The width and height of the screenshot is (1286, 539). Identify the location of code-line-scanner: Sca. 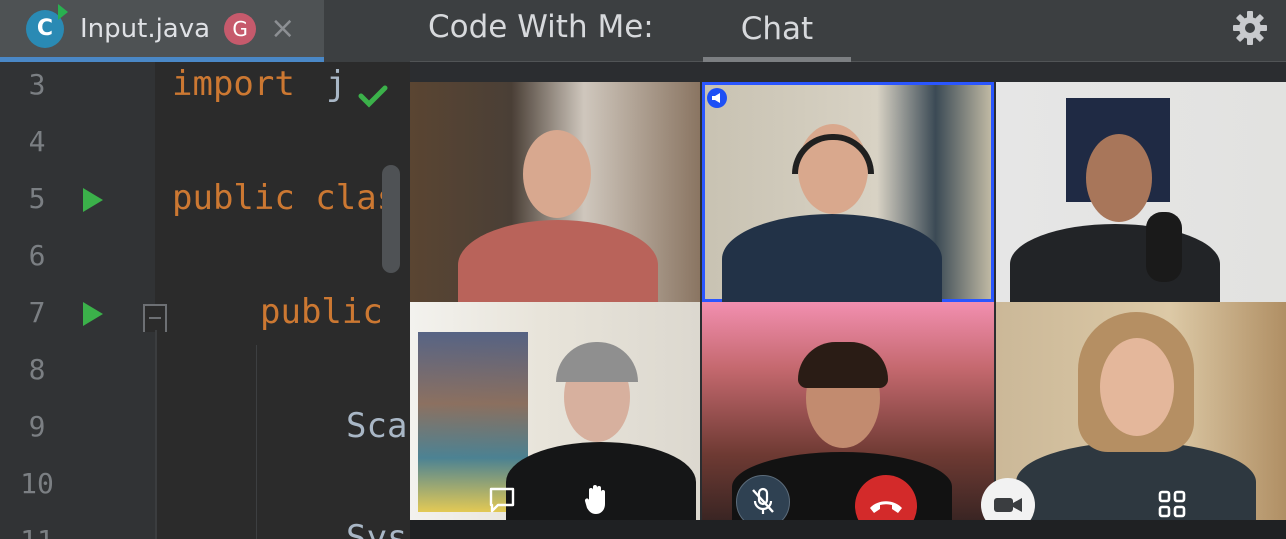
(376, 426).